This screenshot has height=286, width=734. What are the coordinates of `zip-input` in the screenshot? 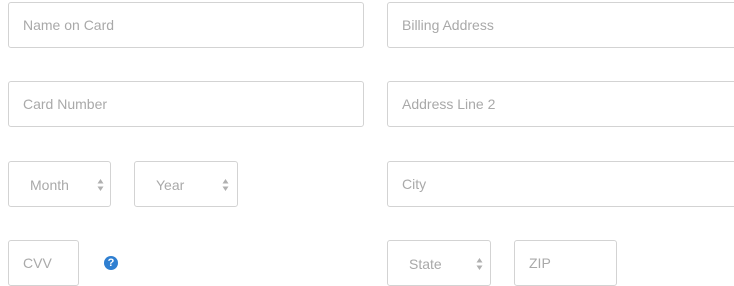 It's located at (565, 263).